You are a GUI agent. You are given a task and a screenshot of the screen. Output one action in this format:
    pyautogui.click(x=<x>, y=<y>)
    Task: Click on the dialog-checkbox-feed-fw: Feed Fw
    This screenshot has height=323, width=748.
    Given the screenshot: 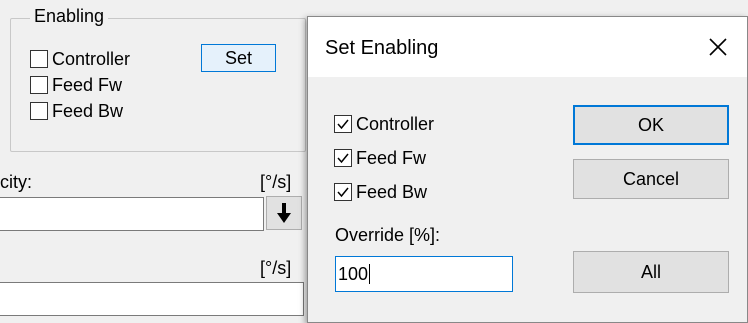 What is the action you would take?
    pyautogui.click(x=384, y=158)
    